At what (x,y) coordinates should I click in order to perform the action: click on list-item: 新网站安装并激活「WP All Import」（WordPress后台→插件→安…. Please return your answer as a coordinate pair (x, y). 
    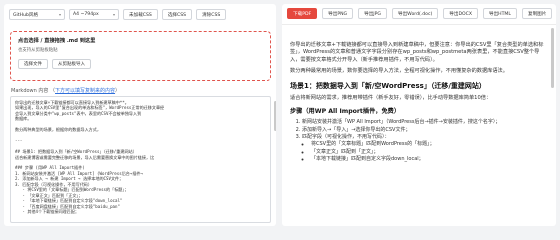
    Looking at the image, I should click on (425, 122).